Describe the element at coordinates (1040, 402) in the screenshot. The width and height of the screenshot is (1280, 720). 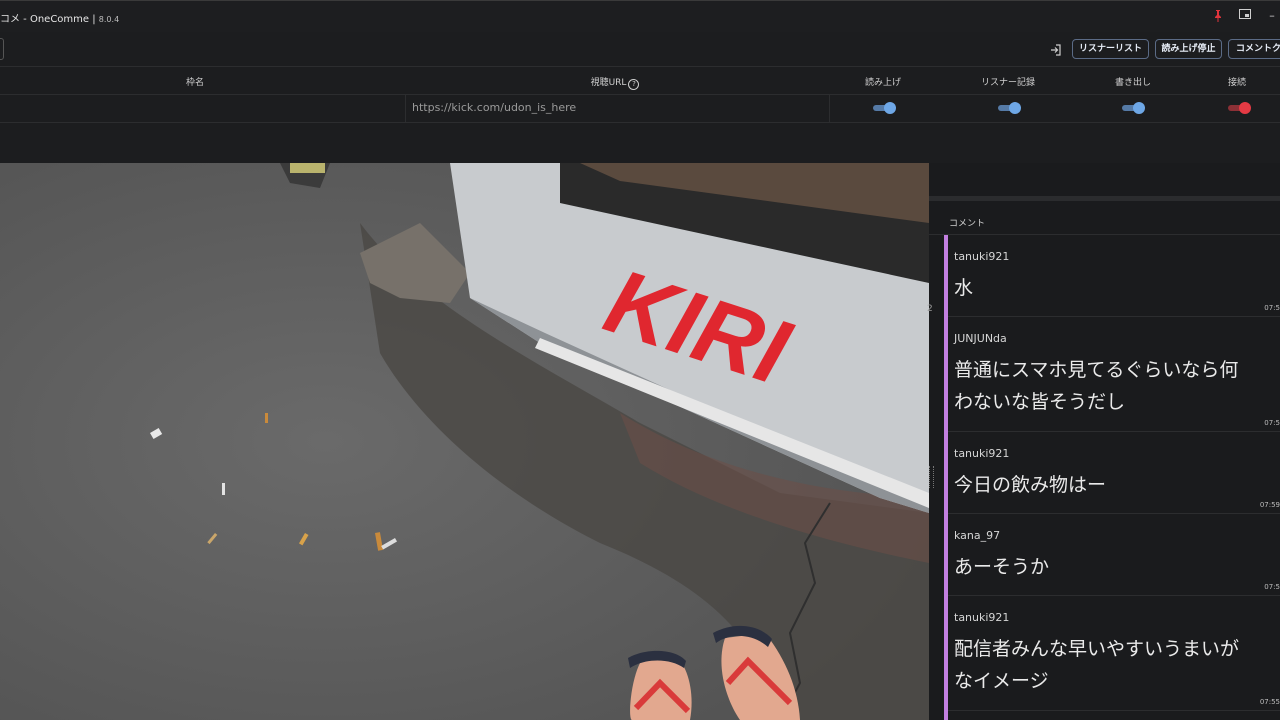
I see `comment-line: わないな皆そうだし` at that location.